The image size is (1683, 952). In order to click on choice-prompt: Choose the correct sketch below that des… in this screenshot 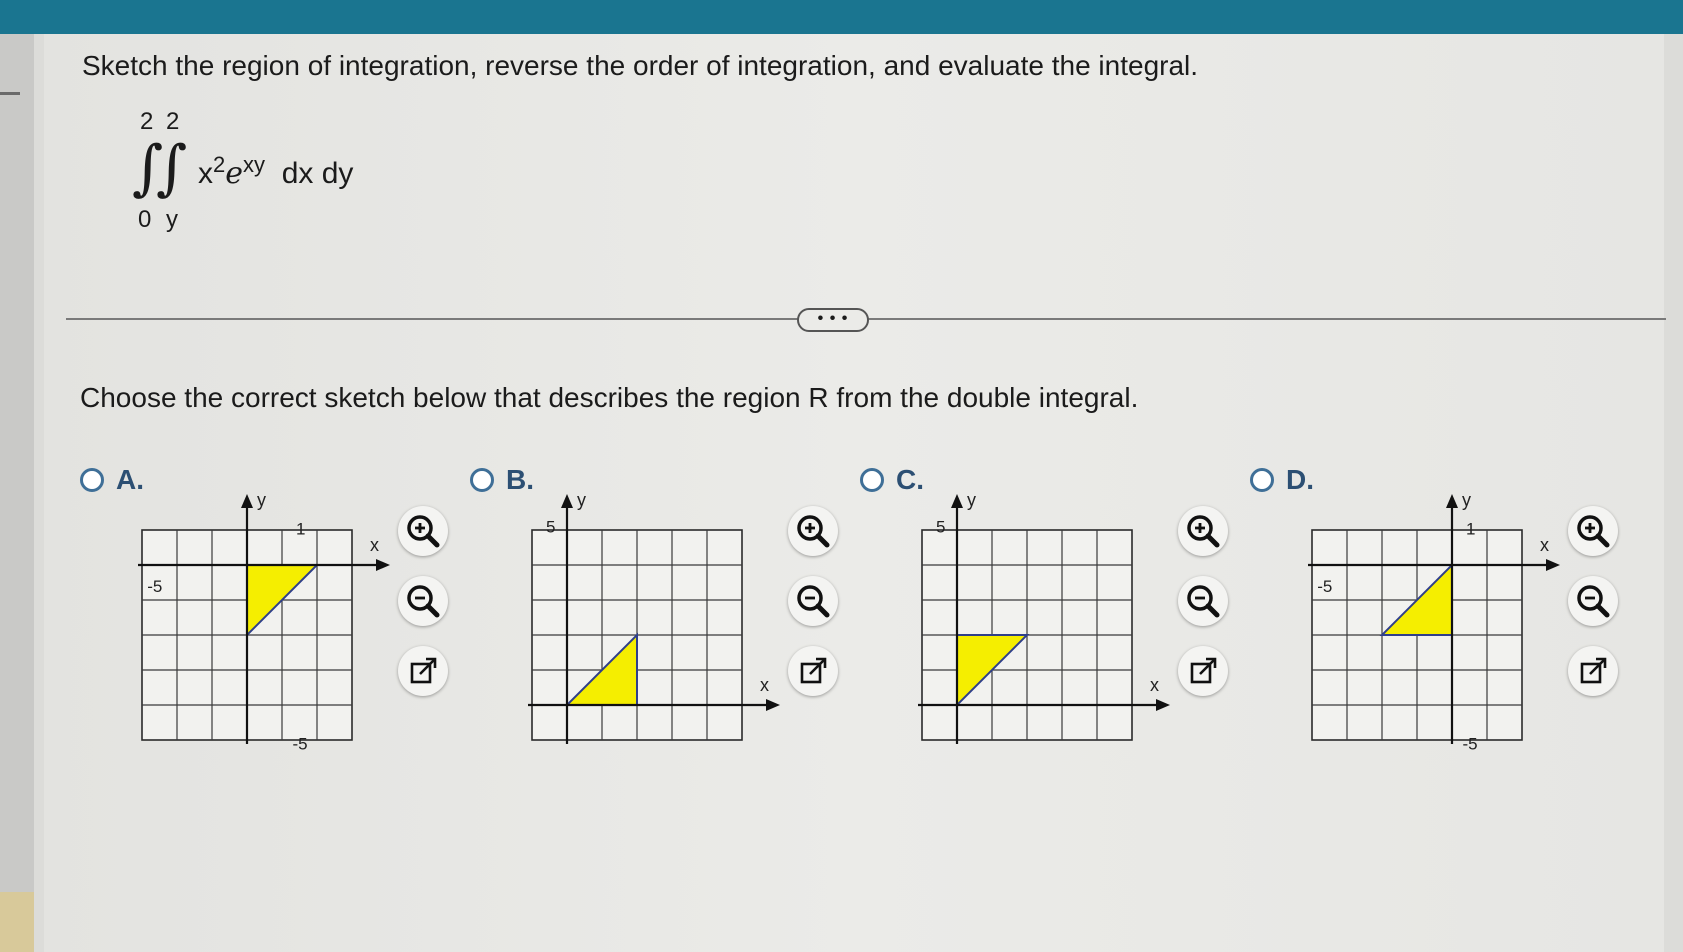, I will do `click(609, 397)`.